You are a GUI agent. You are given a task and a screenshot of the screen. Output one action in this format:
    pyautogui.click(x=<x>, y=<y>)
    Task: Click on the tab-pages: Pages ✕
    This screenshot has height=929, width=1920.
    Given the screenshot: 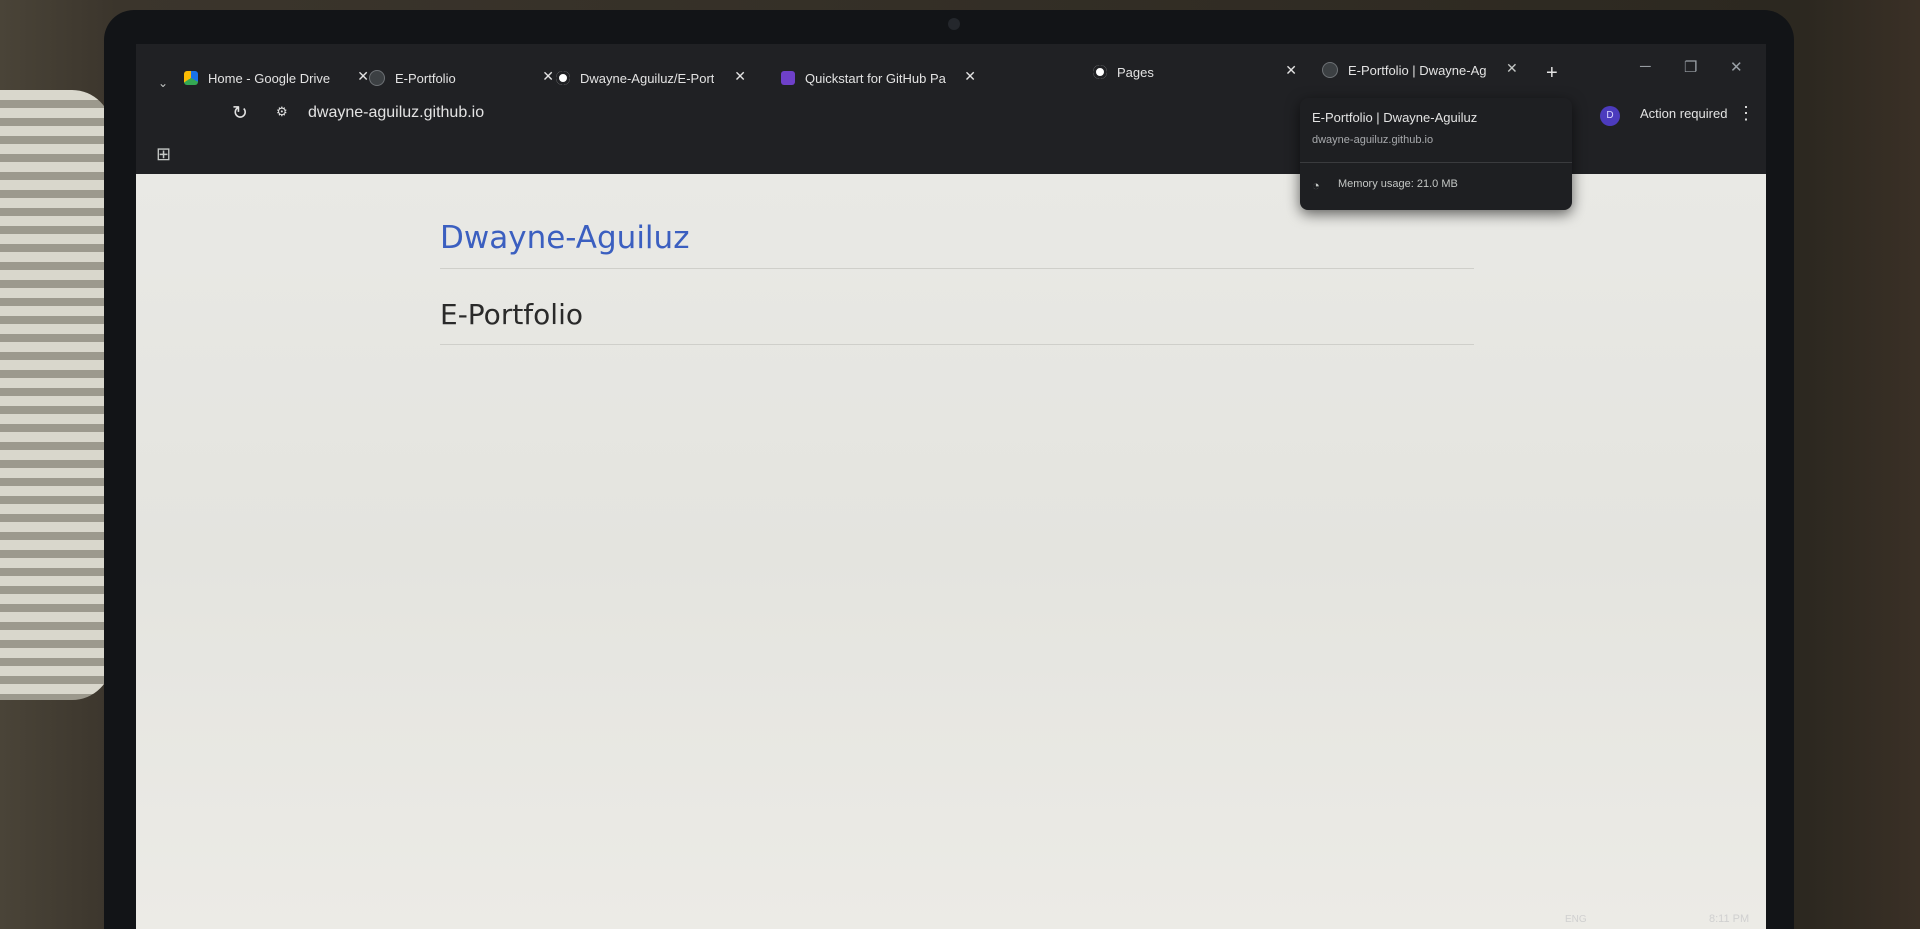 What is the action you would take?
    pyautogui.click(x=1195, y=72)
    